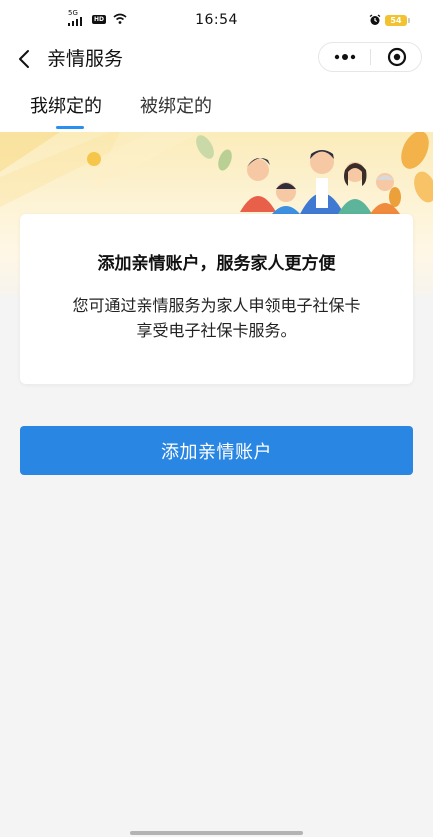 The image size is (433, 837). I want to click on tab-bar: 我绑定的 被绑定的, so click(216, 105).